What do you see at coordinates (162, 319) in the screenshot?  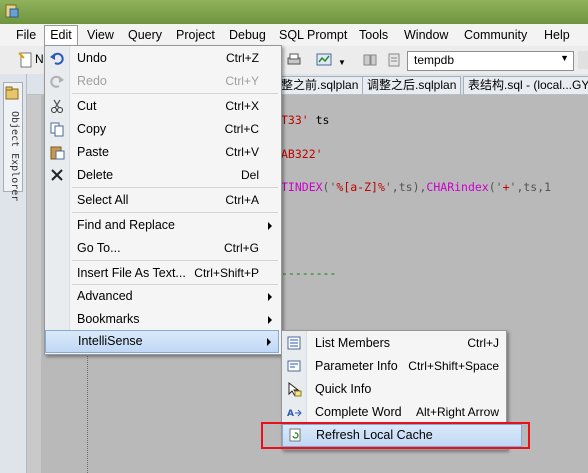 I see `menu-item-bookmarks: Bookmarks` at bounding box center [162, 319].